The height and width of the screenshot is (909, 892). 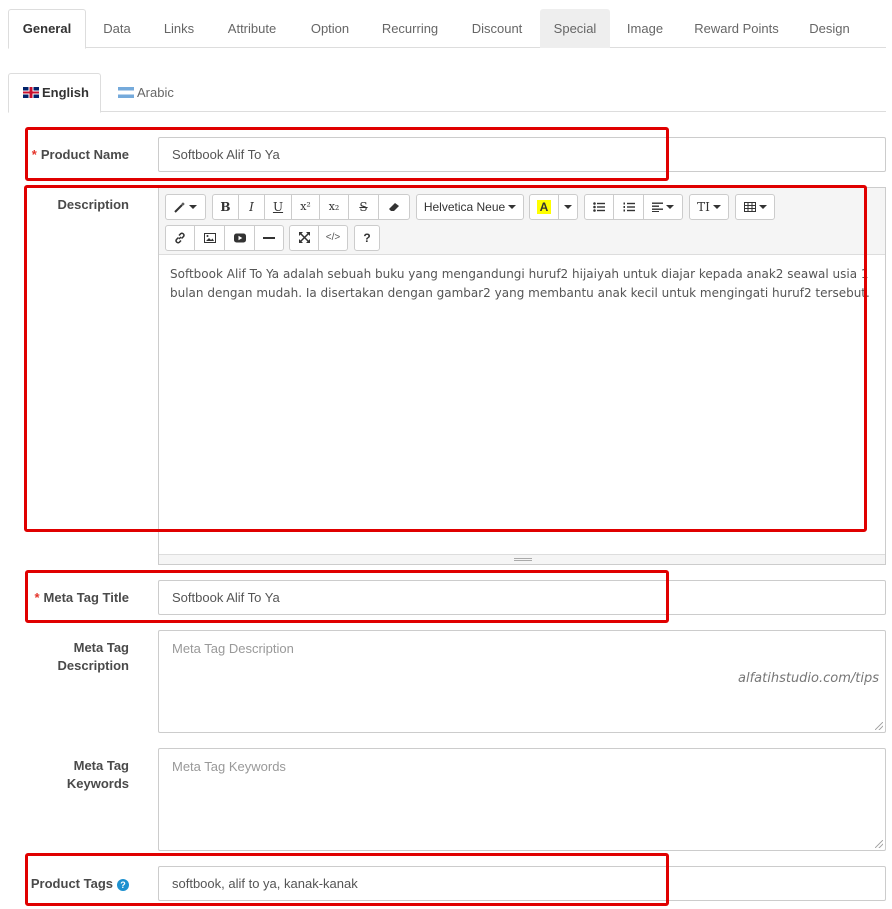 I want to click on tab-language-english: English, so click(x=54, y=93).